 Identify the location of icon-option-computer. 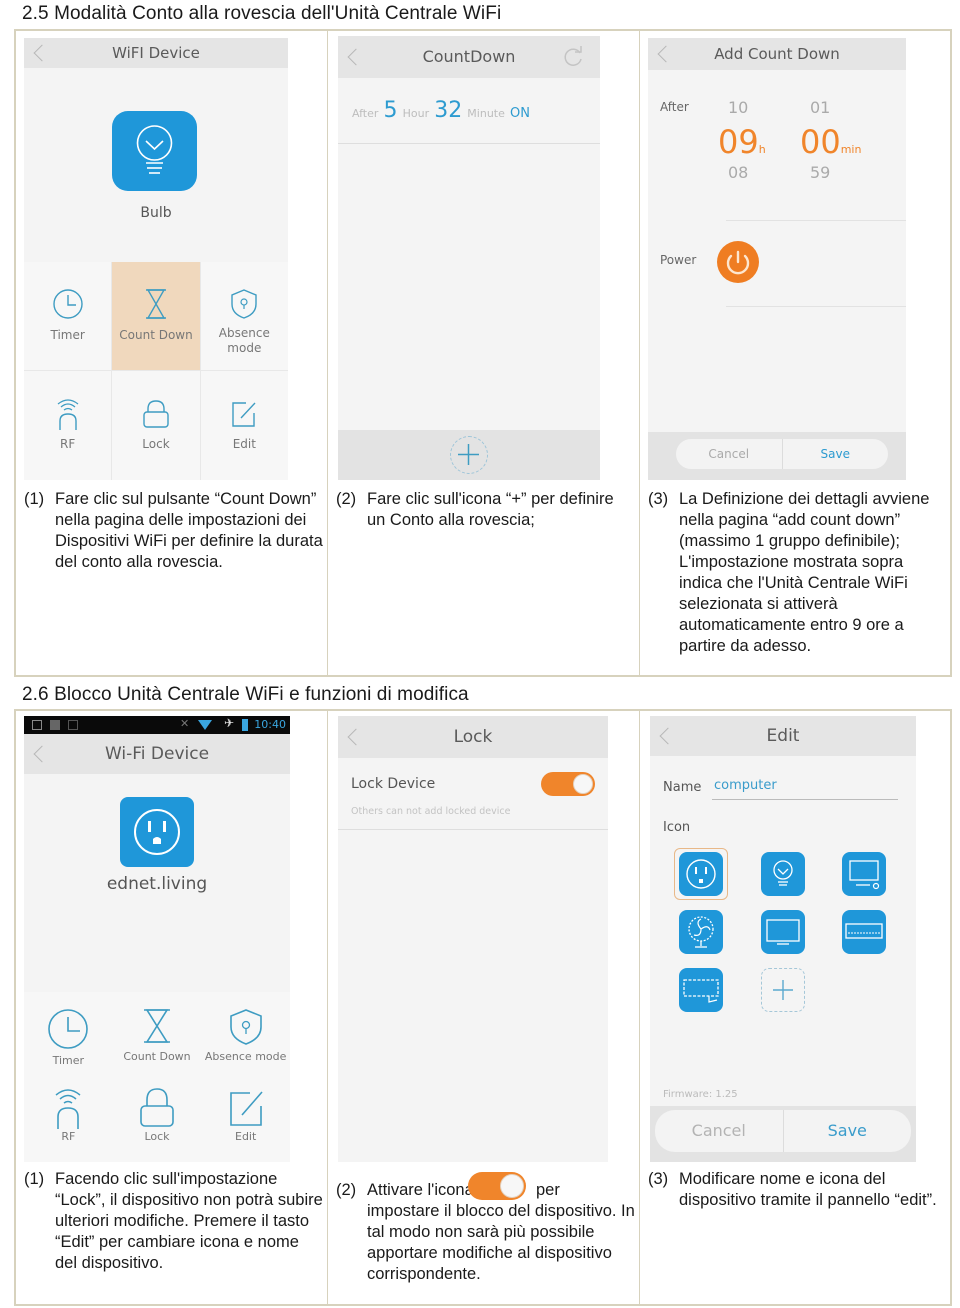
(864, 874).